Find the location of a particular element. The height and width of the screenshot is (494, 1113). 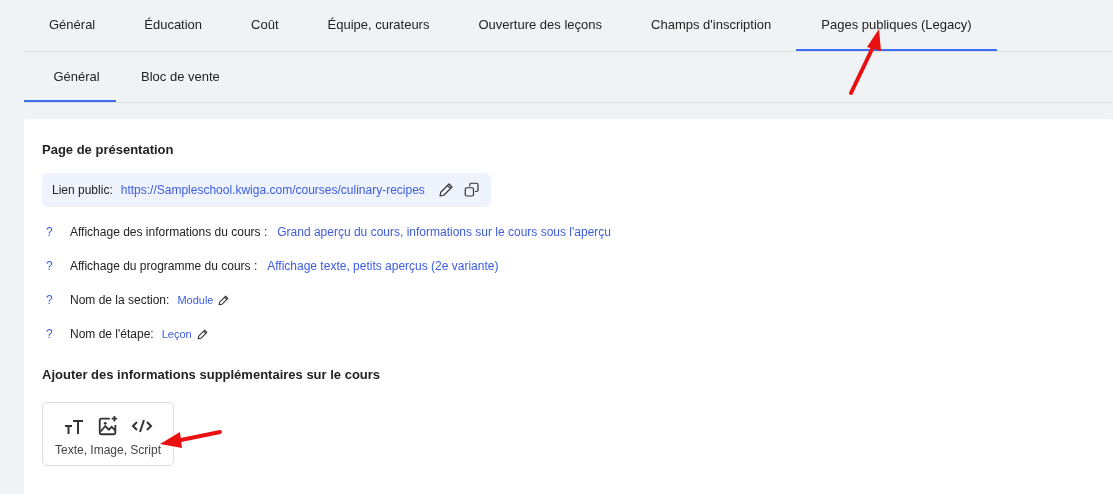

tab: Champs d'inscription is located at coordinates (712, 25).